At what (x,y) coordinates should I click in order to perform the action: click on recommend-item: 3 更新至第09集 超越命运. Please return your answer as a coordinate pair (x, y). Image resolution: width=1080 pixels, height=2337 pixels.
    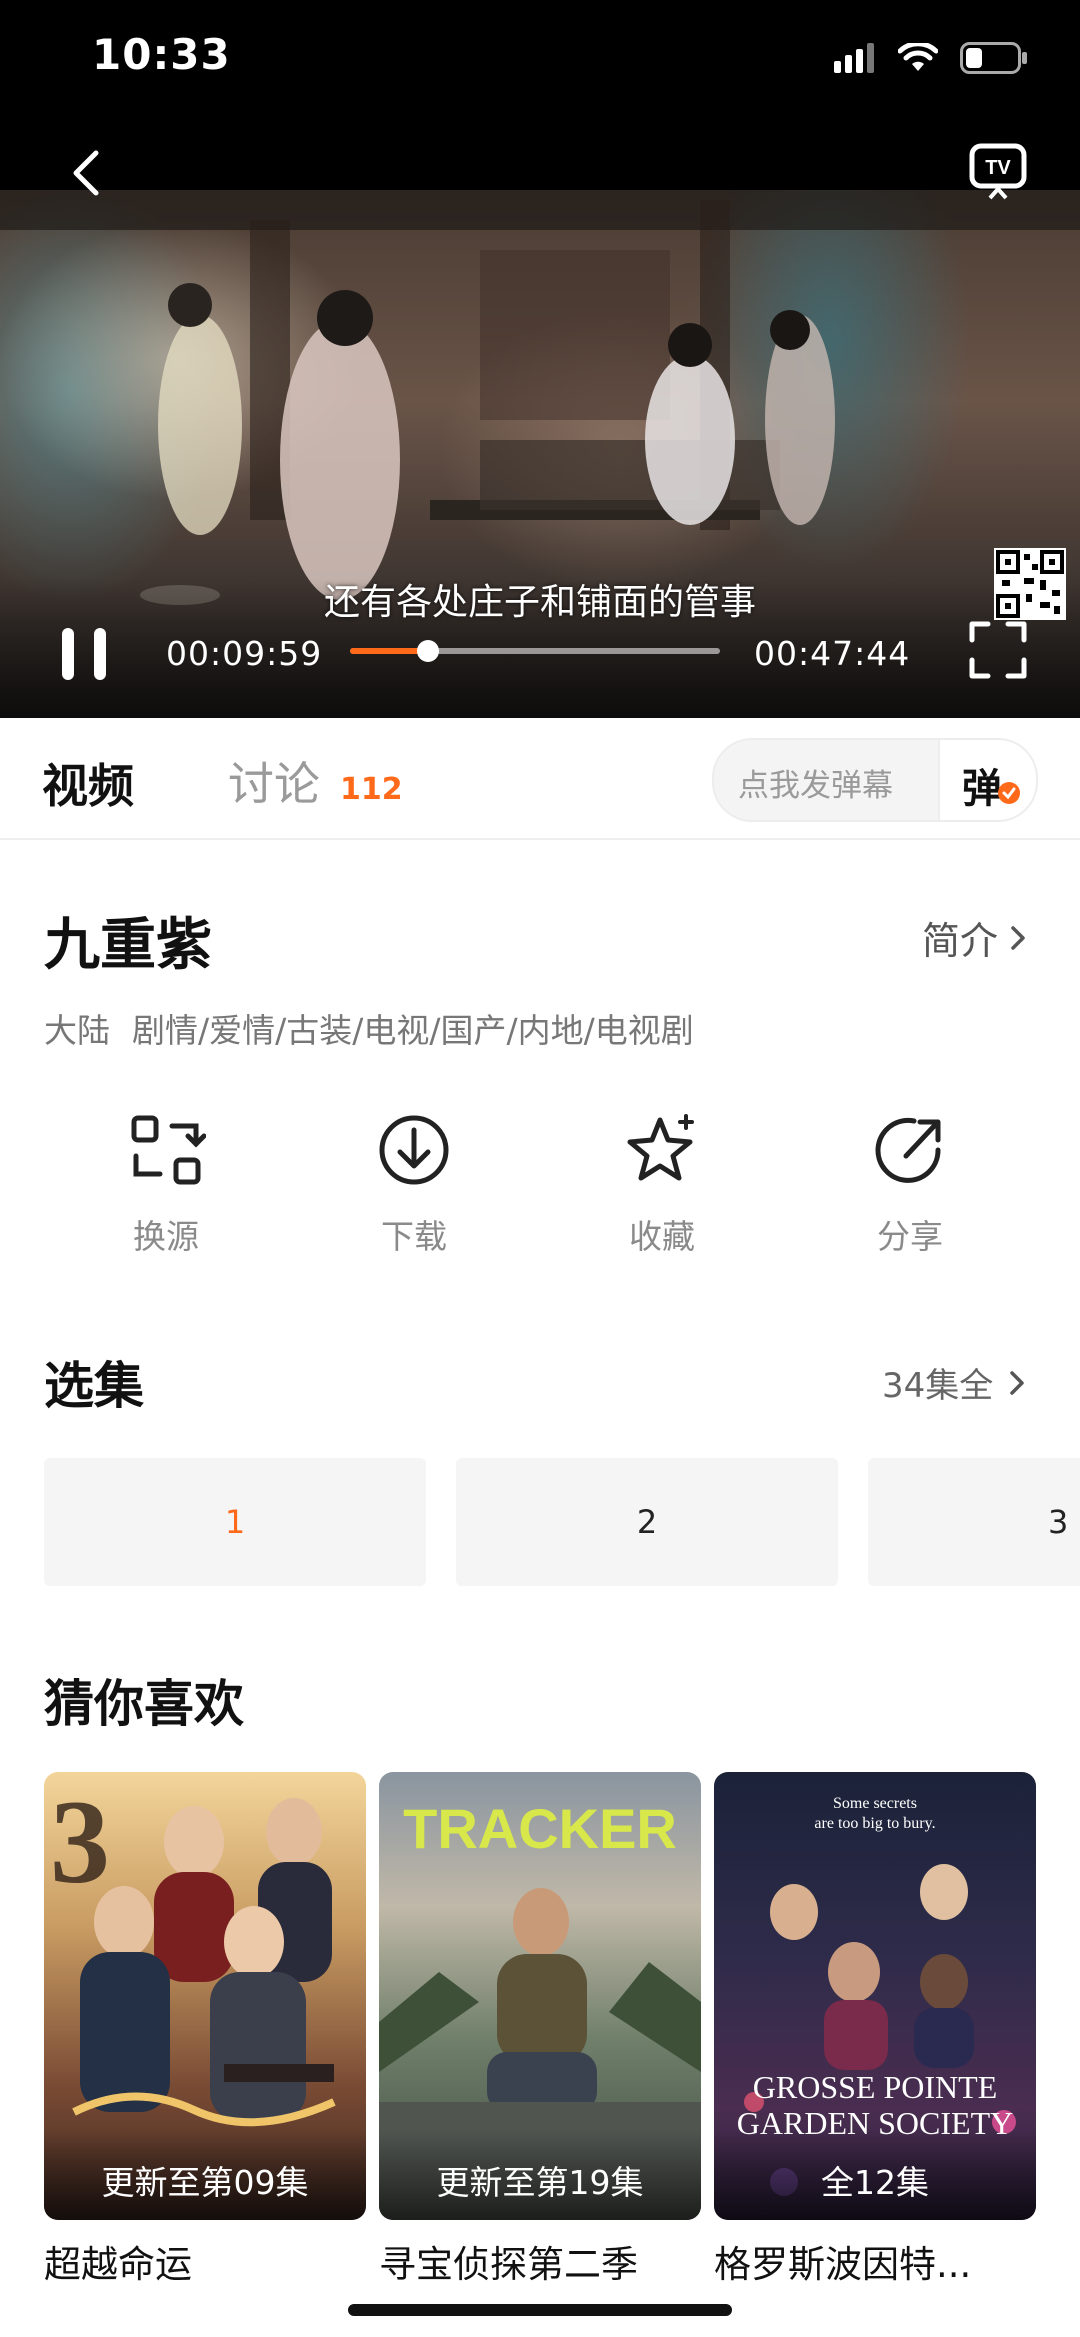
    Looking at the image, I should click on (205, 2030).